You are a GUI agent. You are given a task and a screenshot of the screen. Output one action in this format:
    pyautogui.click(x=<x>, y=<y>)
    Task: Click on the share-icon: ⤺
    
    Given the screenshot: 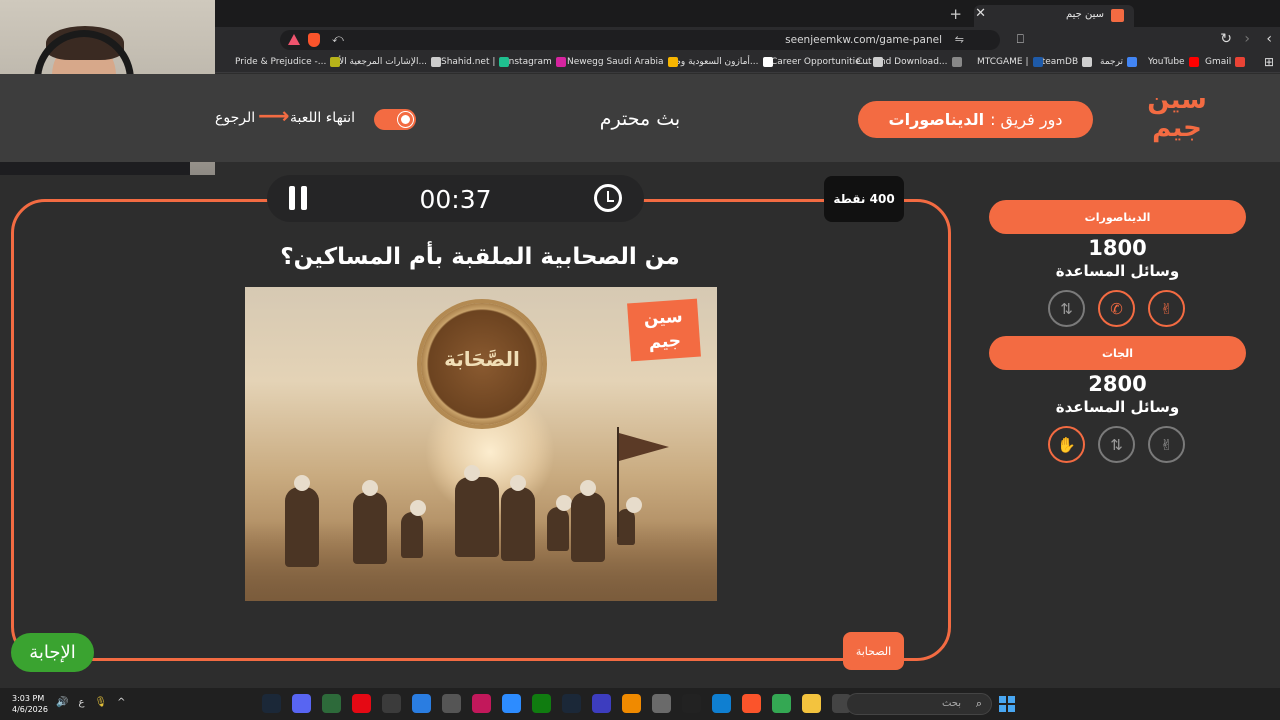 What is the action you would take?
    pyautogui.click(x=338, y=39)
    